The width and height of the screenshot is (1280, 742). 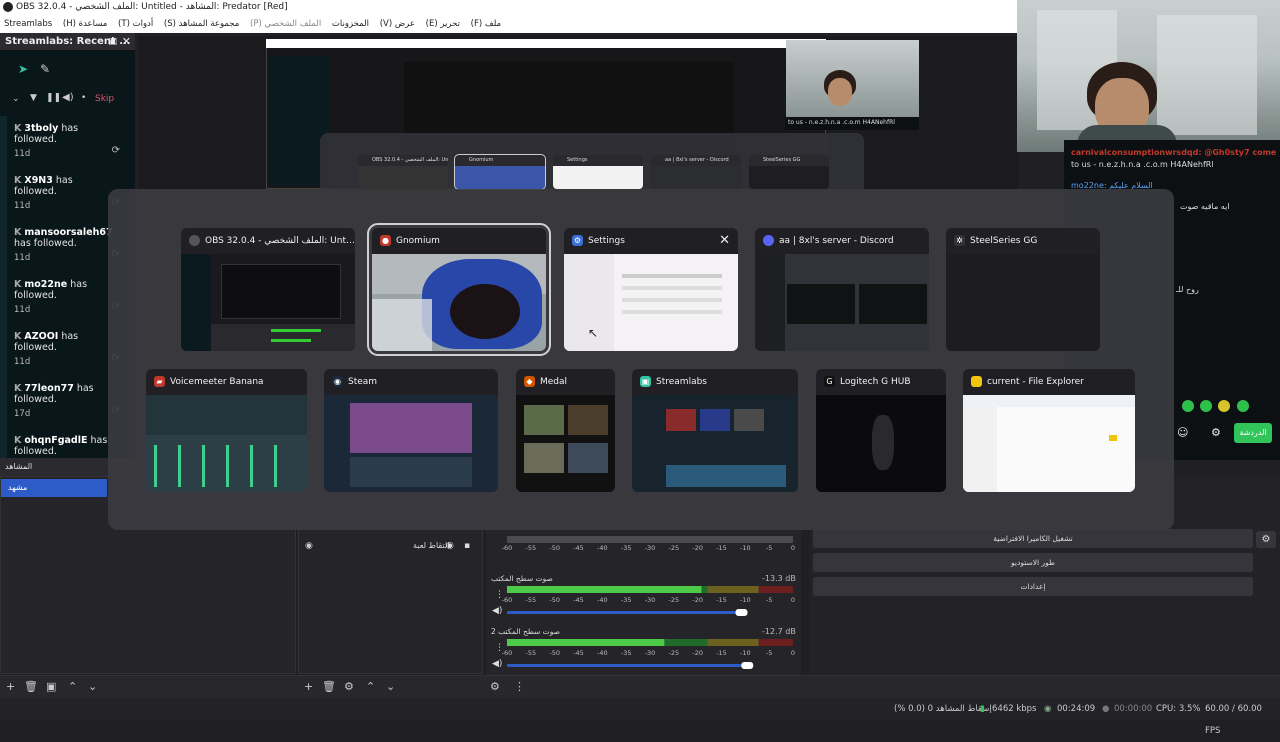 What do you see at coordinates (650, 653) in the screenshot?
I see `meter-scale-label: -30` at bounding box center [650, 653].